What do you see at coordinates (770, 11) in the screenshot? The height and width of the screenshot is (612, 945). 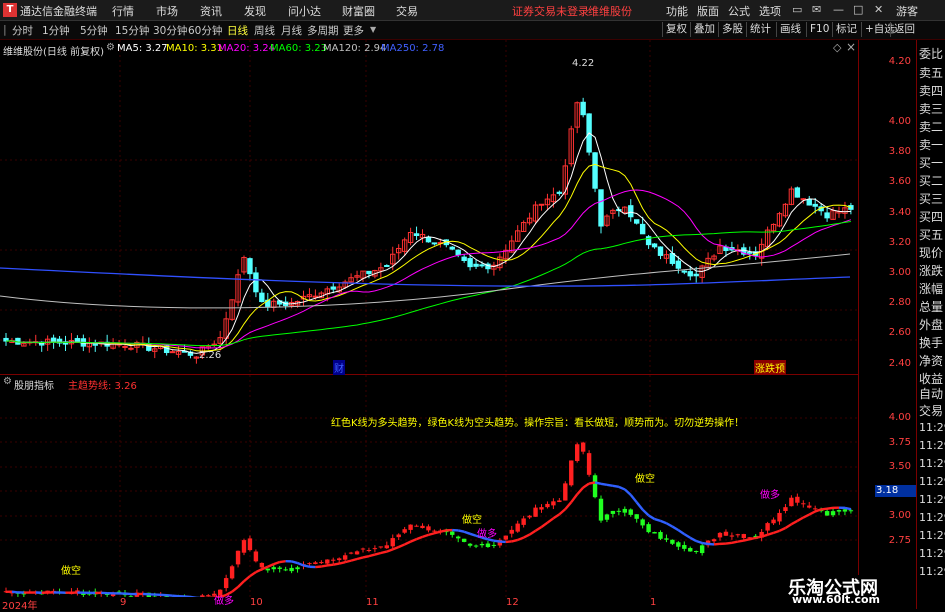 I see `menu-options: 选项` at bounding box center [770, 11].